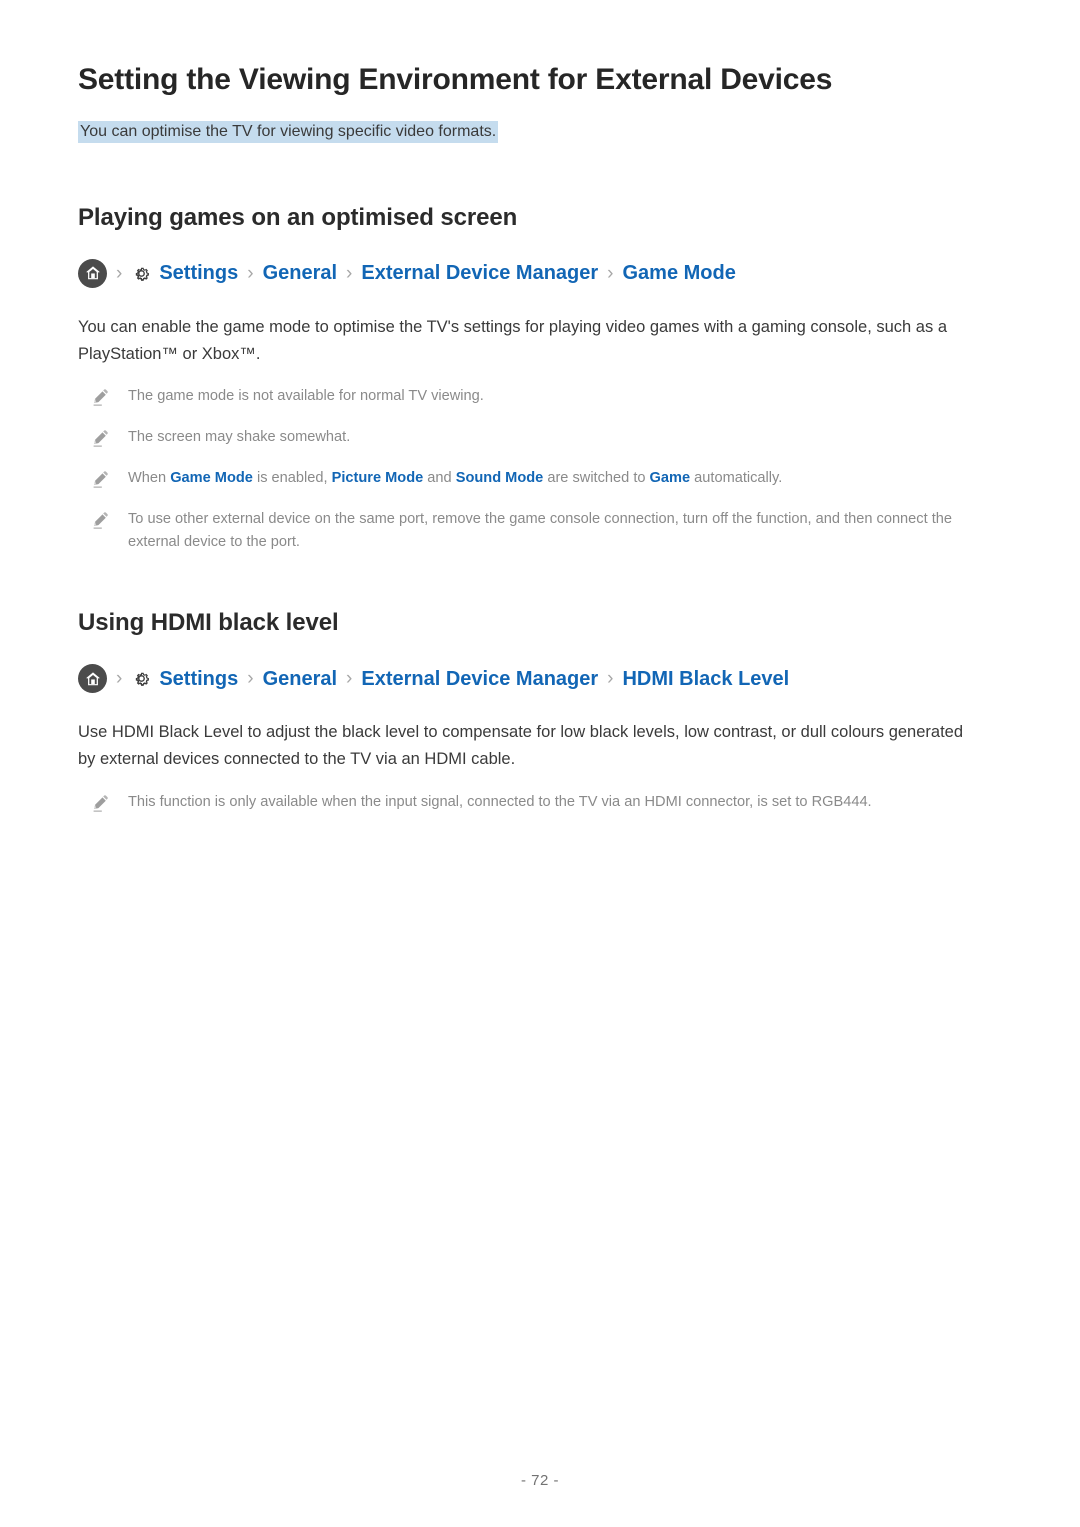 This screenshot has width=1080, height=1527. Describe the element at coordinates (670, 478) in the screenshot. I see `note-emphasis-term: Game` at that location.